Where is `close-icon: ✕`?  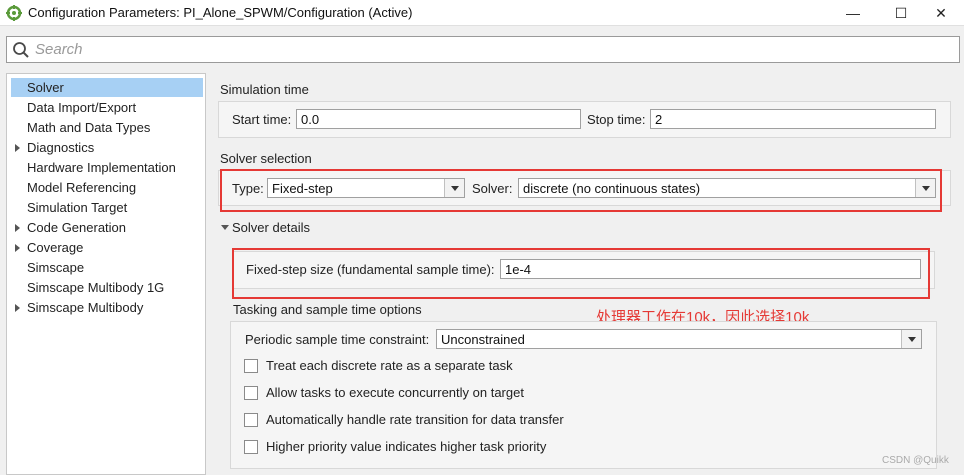 close-icon: ✕ is located at coordinates (941, 12).